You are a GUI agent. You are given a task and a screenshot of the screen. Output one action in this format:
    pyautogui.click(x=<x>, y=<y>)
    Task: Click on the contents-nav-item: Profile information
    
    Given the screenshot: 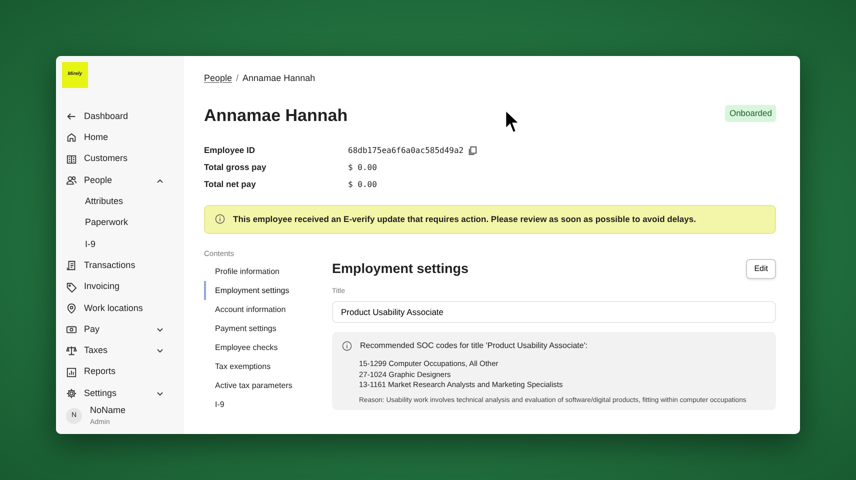 What is the action you would take?
    pyautogui.click(x=260, y=271)
    